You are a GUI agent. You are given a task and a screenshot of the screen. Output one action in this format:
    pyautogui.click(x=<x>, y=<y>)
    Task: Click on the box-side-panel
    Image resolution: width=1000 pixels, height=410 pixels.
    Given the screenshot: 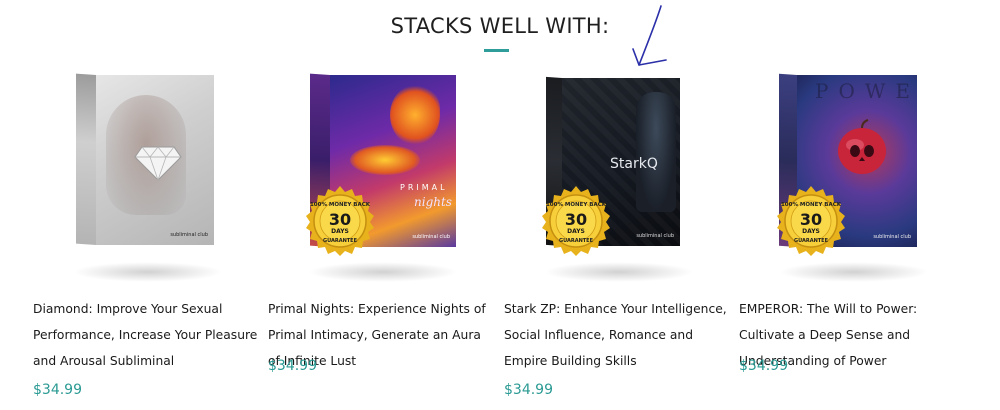 What is the action you would take?
    pyautogui.click(x=86, y=159)
    